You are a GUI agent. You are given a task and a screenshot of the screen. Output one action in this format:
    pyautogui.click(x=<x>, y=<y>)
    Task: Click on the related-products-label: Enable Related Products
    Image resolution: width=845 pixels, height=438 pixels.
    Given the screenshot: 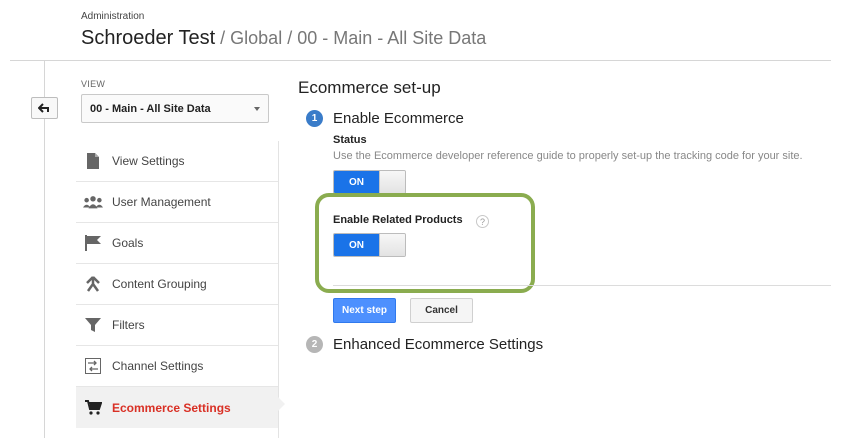 What is the action you would take?
    pyautogui.click(x=398, y=220)
    